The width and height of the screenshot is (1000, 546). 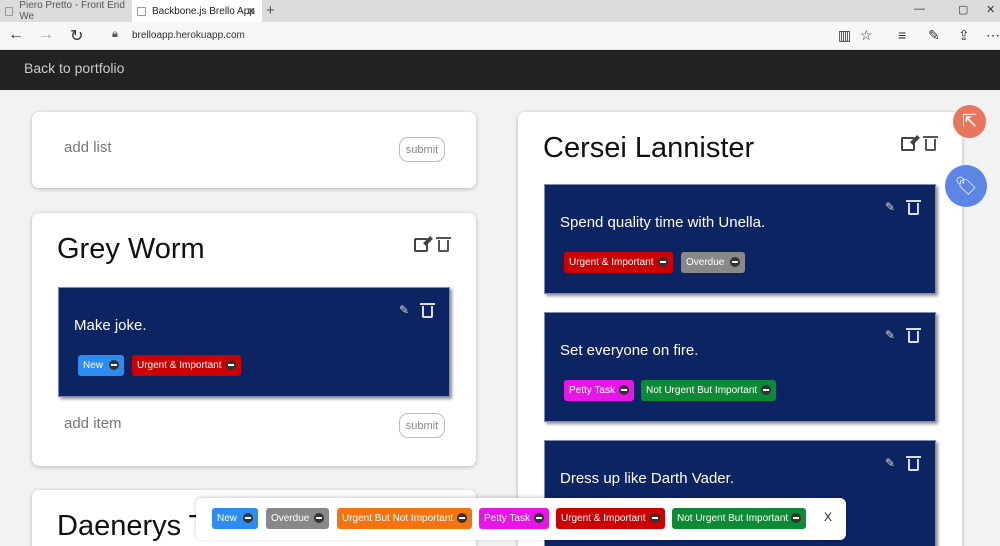 What do you see at coordinates (422, 425) in the screenshot?
I see `add-item-submit-button: submit` at bounding box center [422, 425].